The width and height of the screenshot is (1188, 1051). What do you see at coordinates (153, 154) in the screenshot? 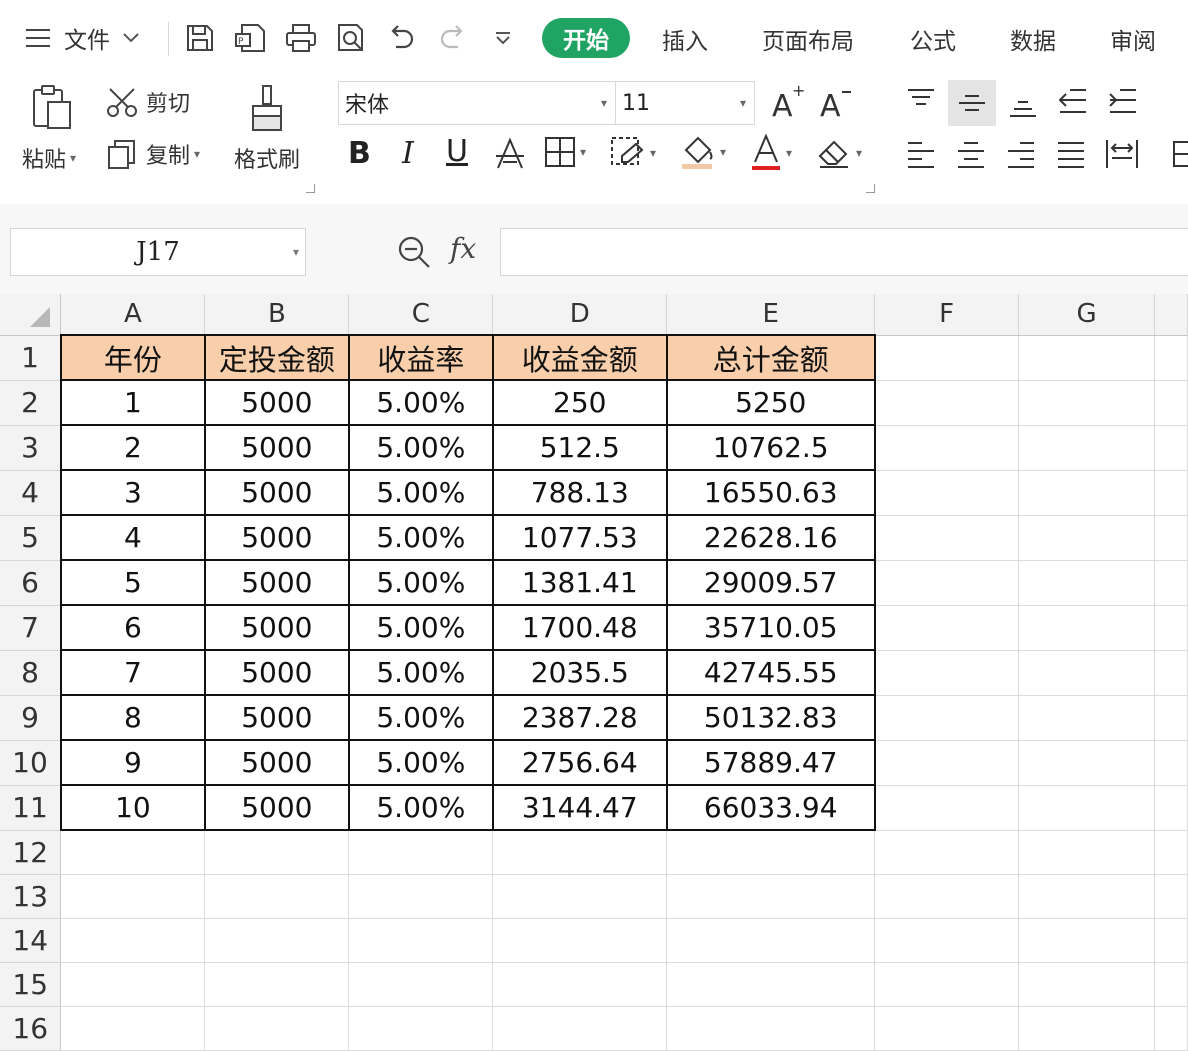
I see `copy-button: 复制 ▾` at bounding box center [153, 154].